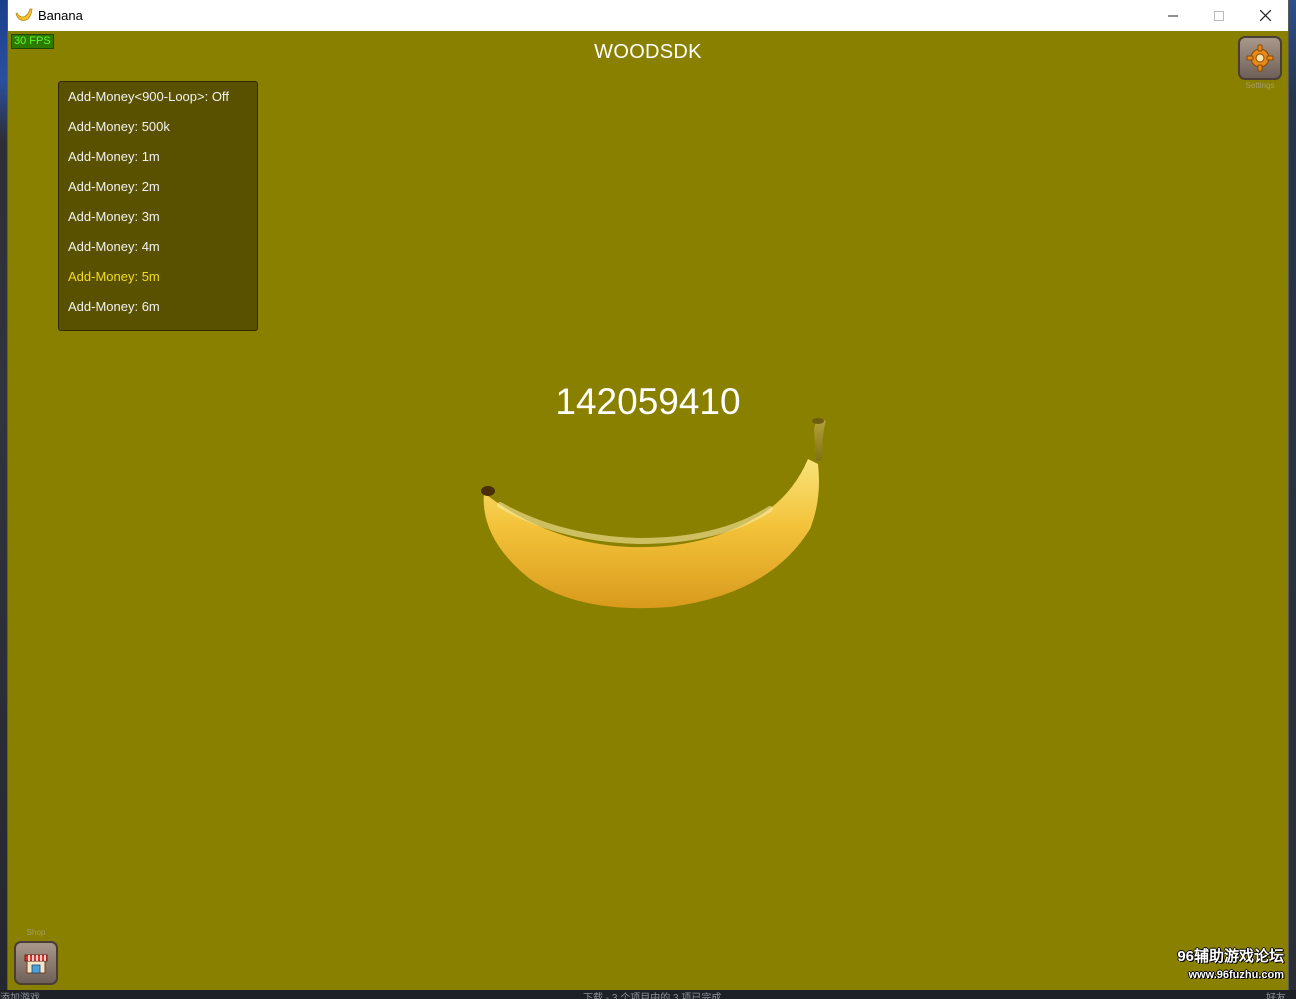 This screenshot has width=1296, height=999. Describe the element at coordinates (1236, 975) in the screenshot. I see `watermark-url: www.96fuzhu.com` at that location.